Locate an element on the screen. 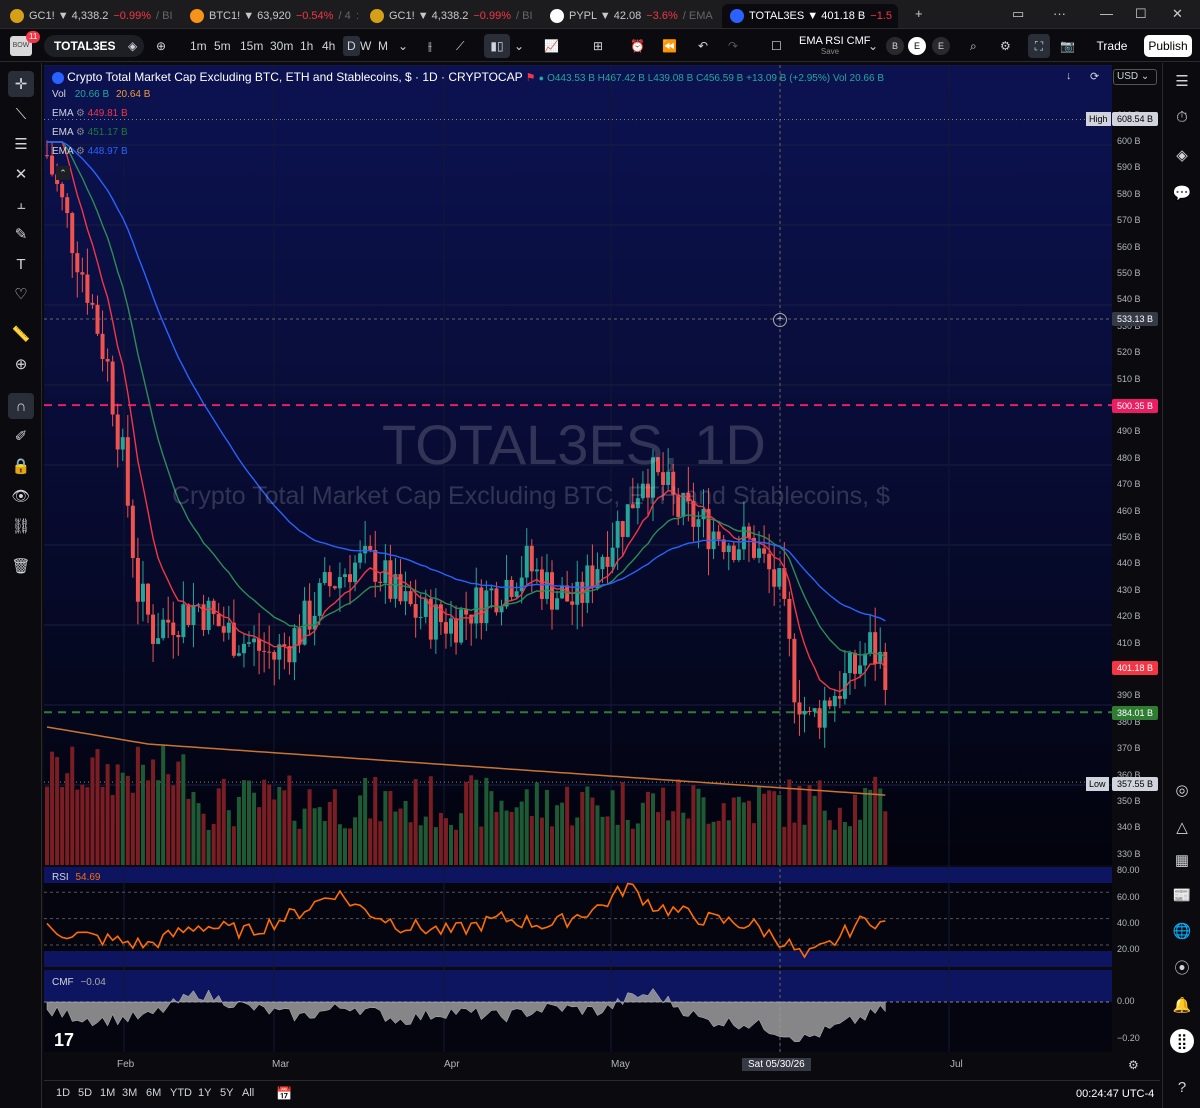 The height and width of the screenshot is (1108, 1200). bar-style-icon: ⫲ is located at coordinates (430, 46).